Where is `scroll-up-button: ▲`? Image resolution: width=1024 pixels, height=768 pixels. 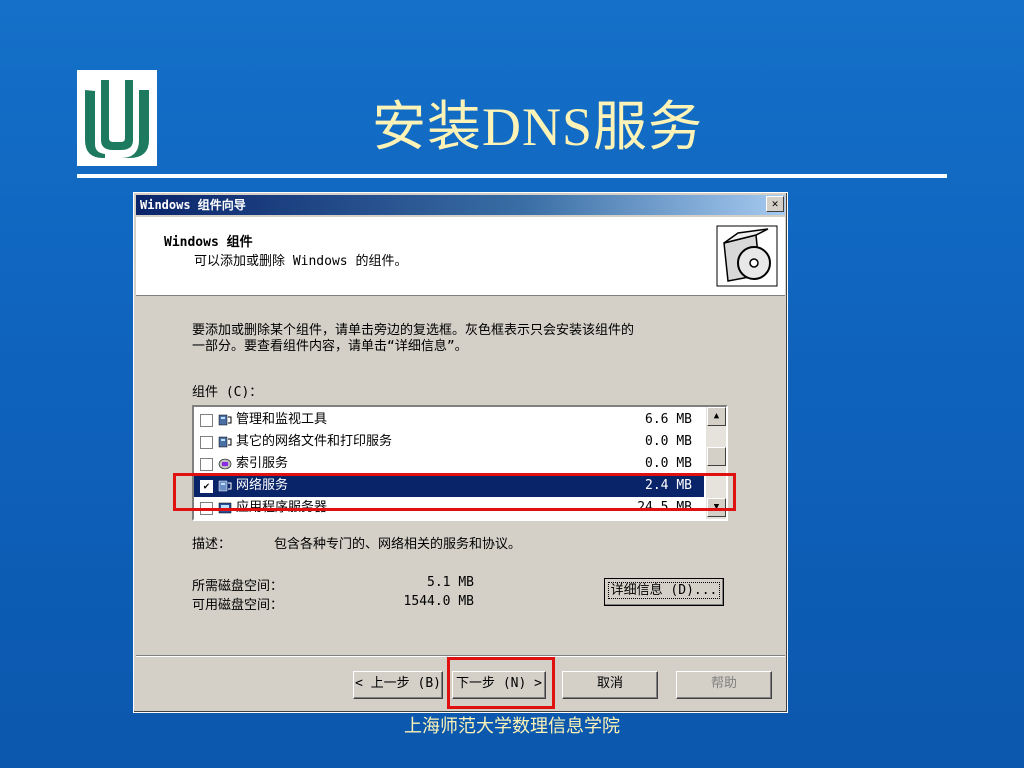 scroll-up-button: ▲ is located at coordinates (716, 416).